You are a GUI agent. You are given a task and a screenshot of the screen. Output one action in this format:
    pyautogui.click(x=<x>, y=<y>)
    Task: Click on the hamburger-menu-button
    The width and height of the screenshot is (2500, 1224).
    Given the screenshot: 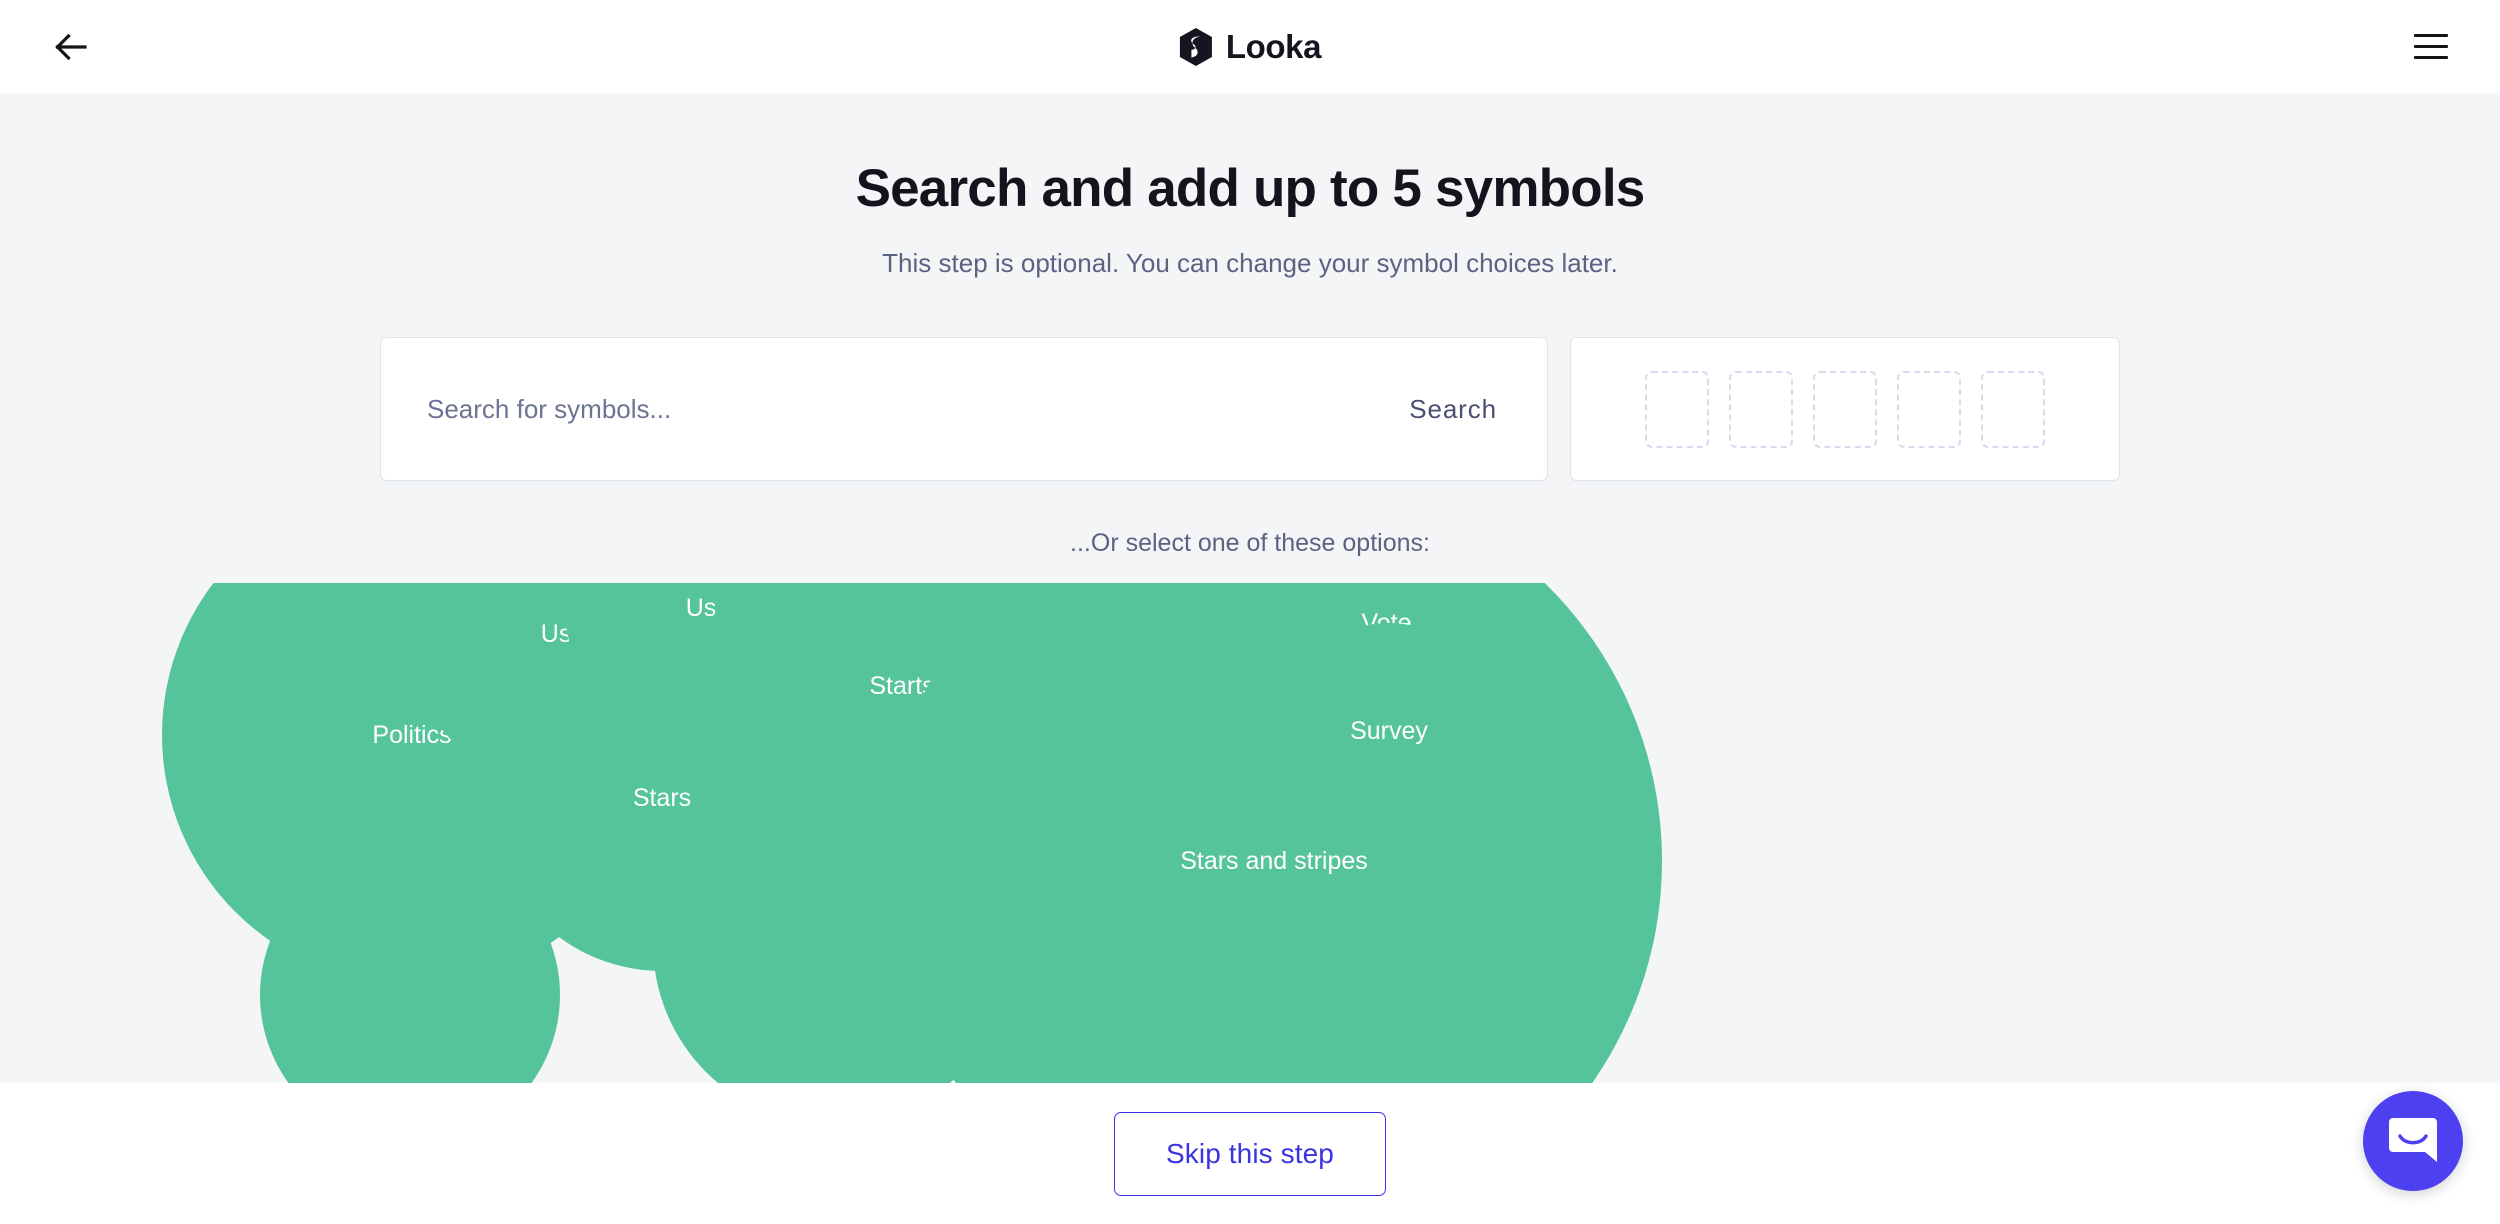 What is the action you would take?
    pyautogui.click(x=2431, y=47)
    